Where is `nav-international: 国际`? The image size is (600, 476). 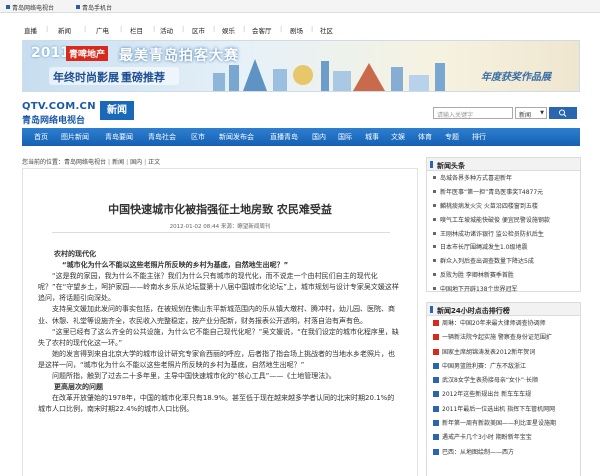 nav-international: 国际 is located at coordinates (345, 137).